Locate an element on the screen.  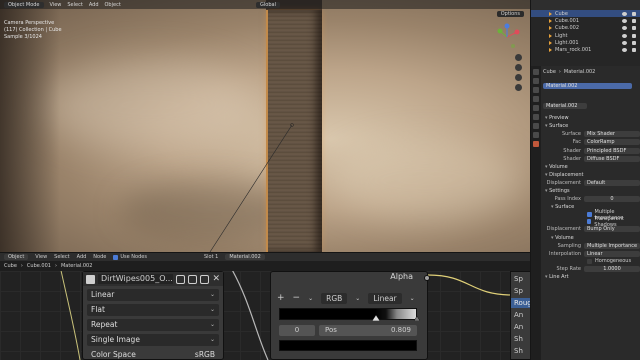
object-type-select: Object is located at coordinates (16, 257).